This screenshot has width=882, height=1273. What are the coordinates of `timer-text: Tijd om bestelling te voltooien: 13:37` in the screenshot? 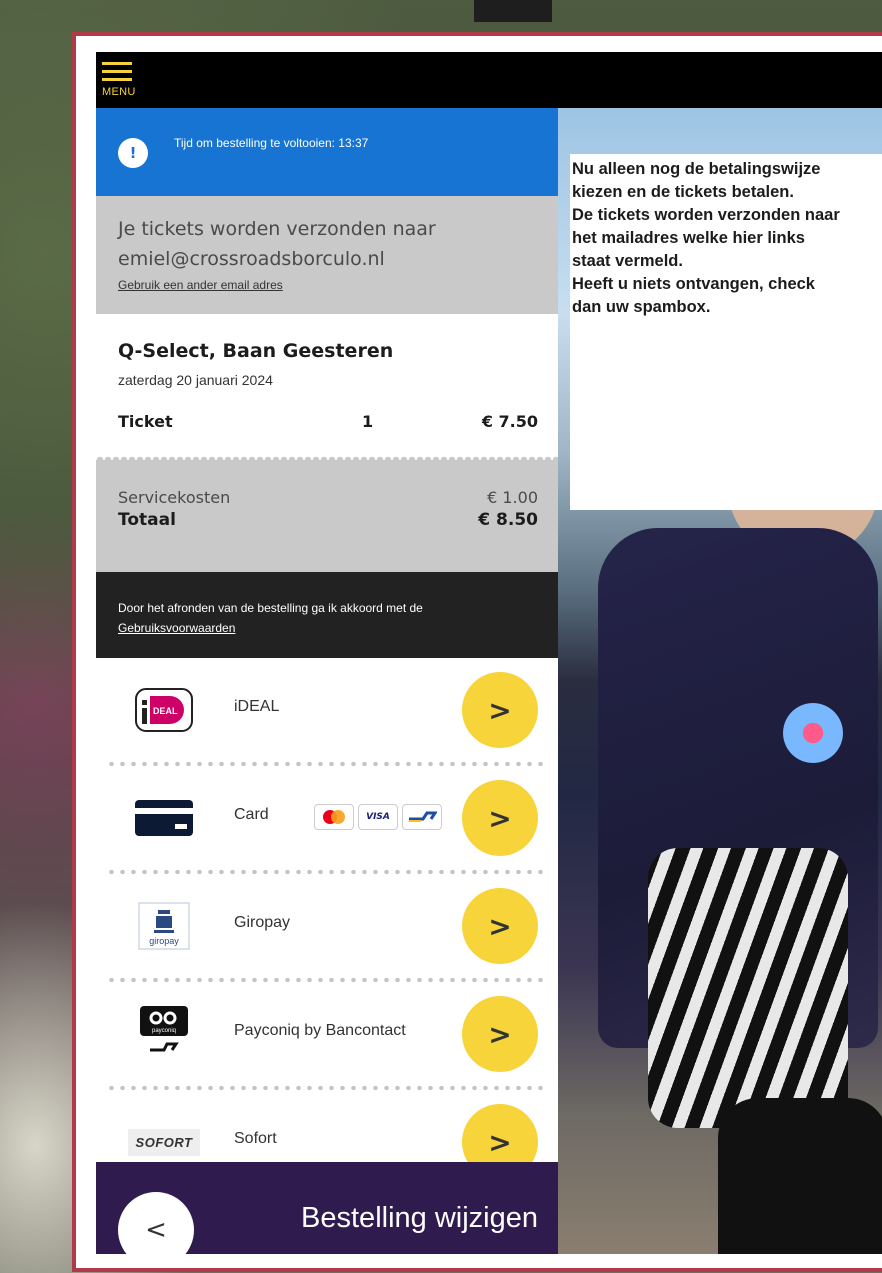 It's located at (271, 143).